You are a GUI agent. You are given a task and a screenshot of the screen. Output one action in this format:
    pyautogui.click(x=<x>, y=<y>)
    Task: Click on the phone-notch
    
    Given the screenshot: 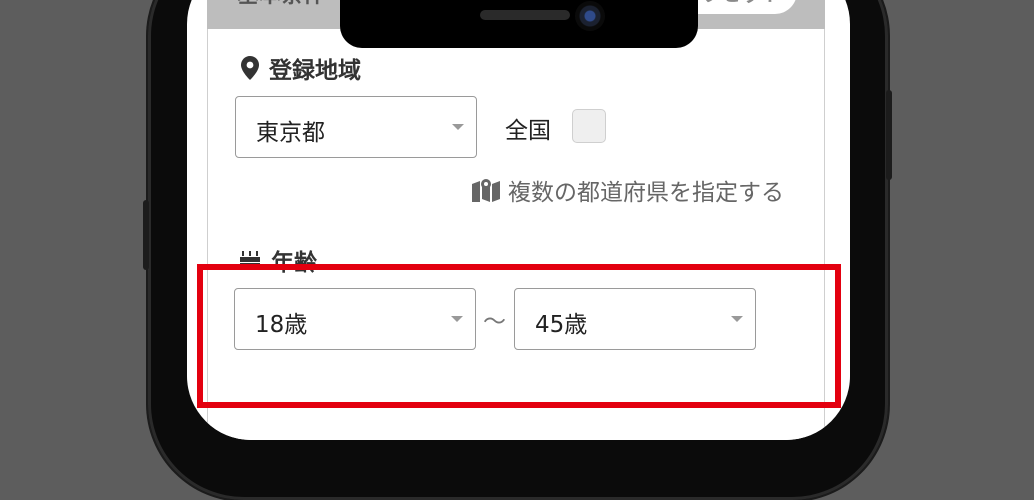 What is the action you would take?
    pyautogui.click(x=519, y=24)
    